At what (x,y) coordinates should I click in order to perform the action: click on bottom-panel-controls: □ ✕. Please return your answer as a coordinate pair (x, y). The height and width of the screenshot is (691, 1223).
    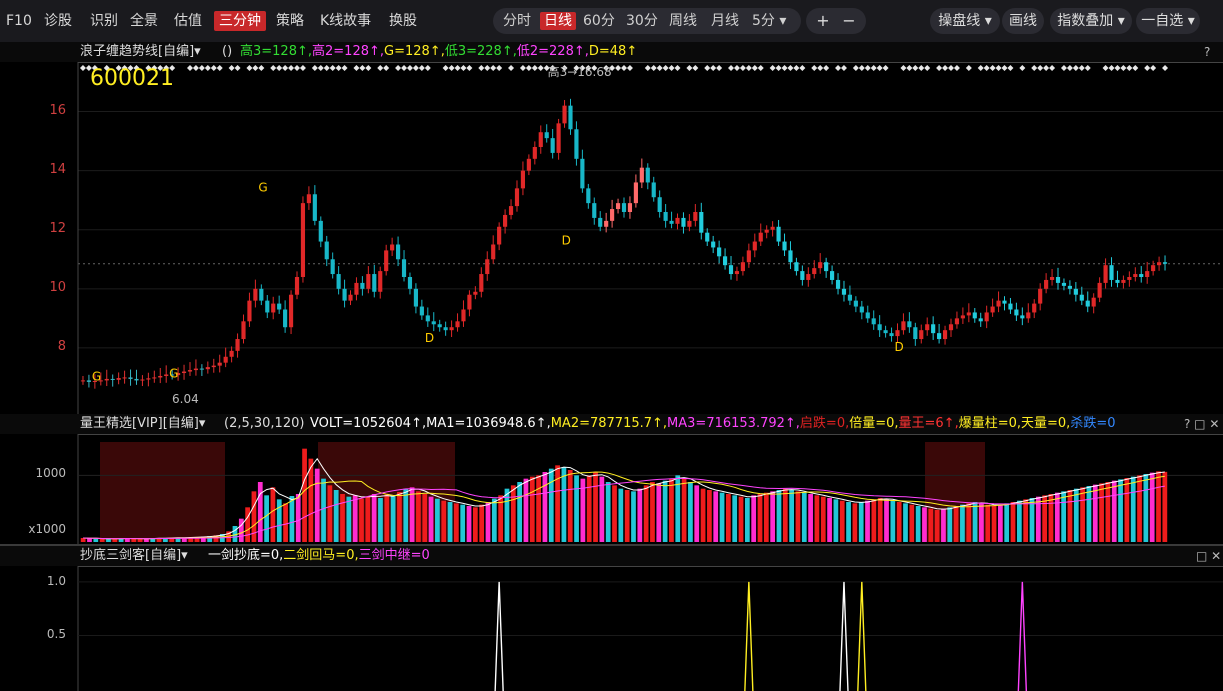
    Looking at the image, I should click on (1208, 556).